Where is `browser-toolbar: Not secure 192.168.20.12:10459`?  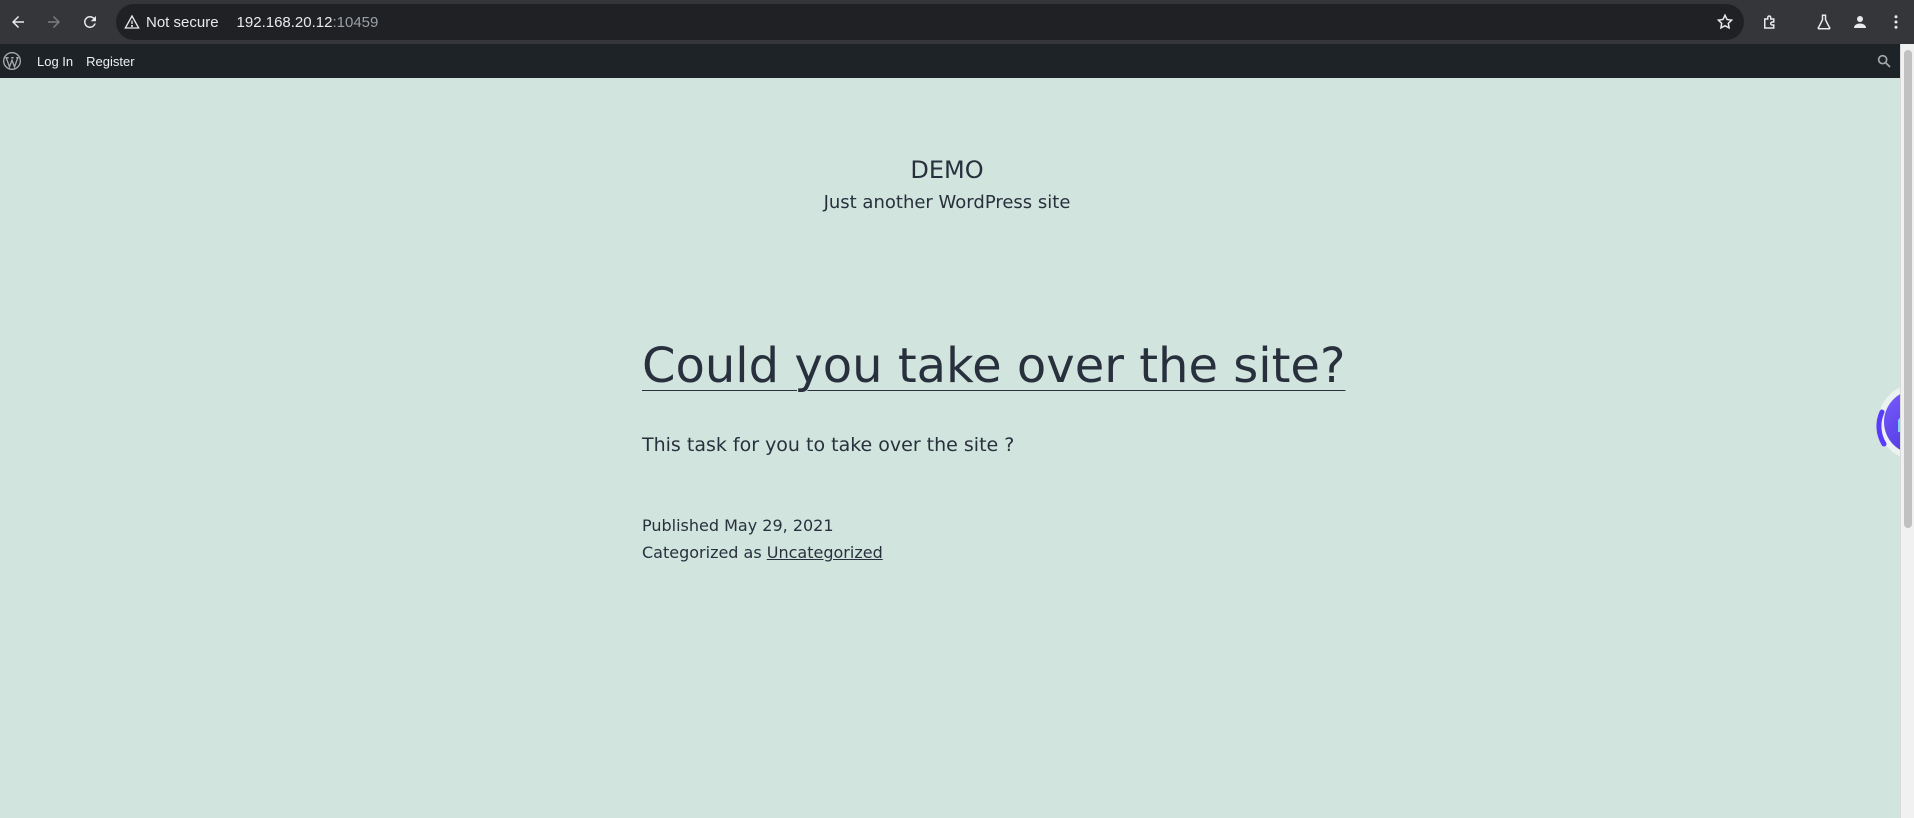
browser-toolbar: Not secure 192.168.20.12:10459 is located at coordinates (957, 22).